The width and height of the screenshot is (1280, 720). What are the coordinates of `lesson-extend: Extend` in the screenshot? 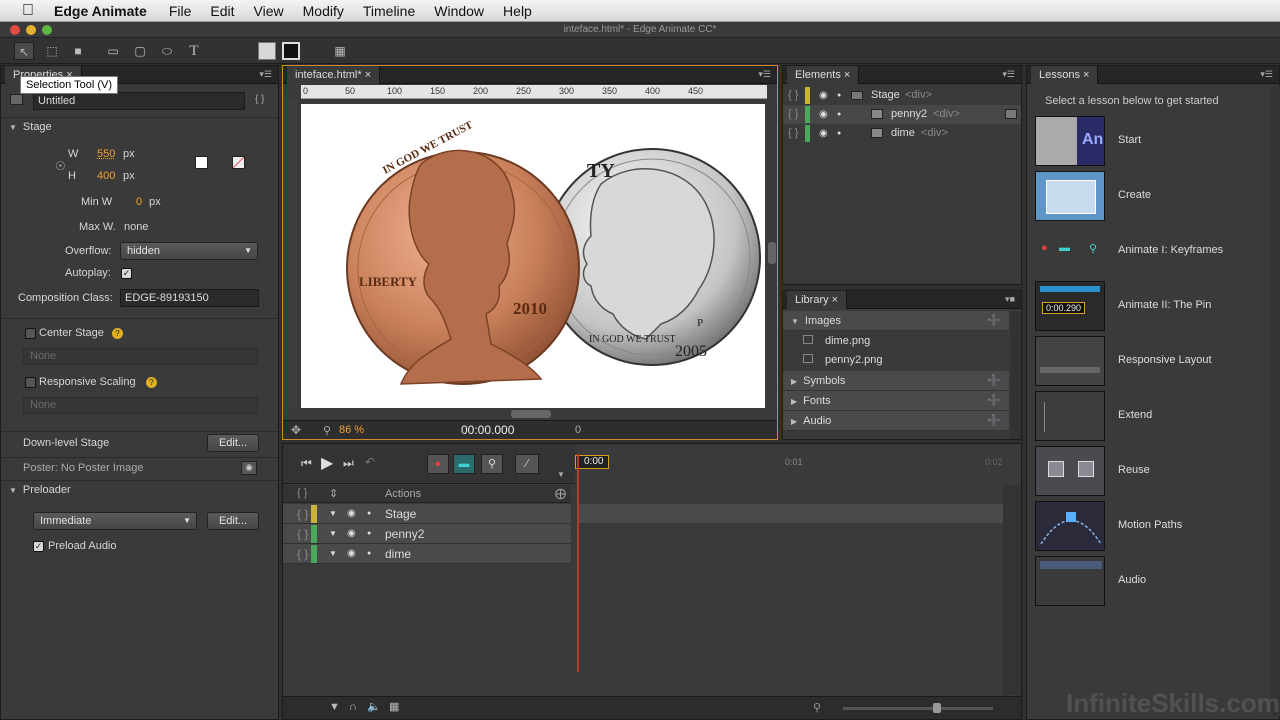 It's located at (1157, 417).